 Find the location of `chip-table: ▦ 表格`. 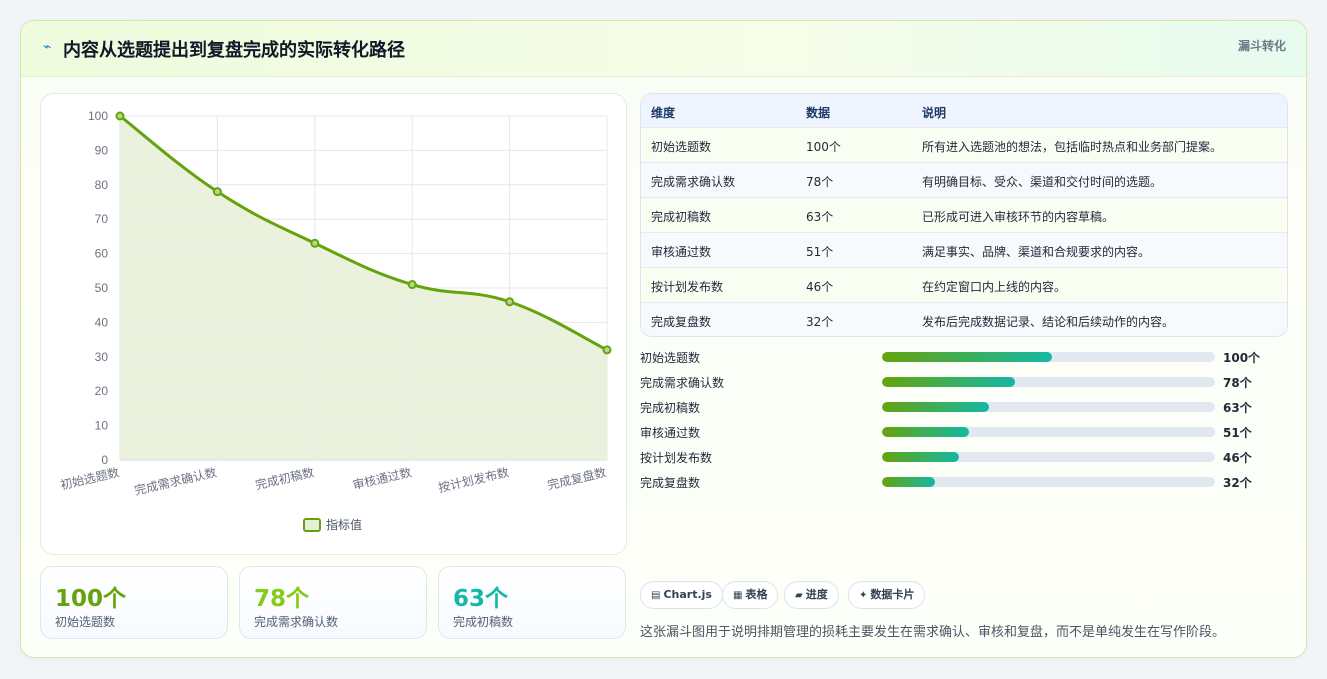

chip-table: ▦ 表格 is located at coordinates (750, 595).